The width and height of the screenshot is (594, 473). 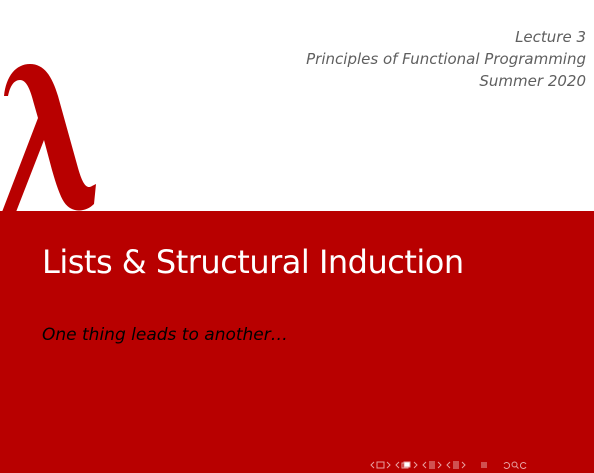 What do you see at coordinates (550, 37) in the screenshot?
I see `lecture-number: Lecture 3` at bounding box center [550, 37].